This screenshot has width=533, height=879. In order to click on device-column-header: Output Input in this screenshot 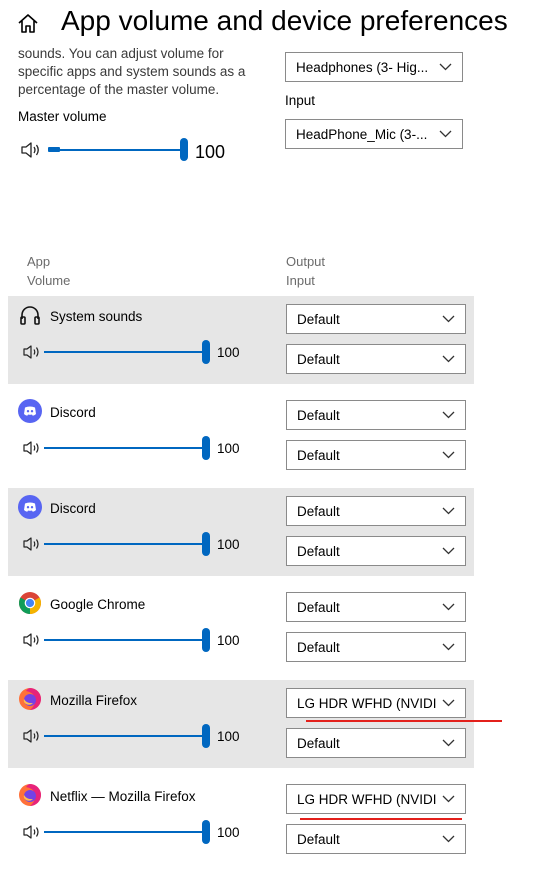, I will do `click(305, 271)`.